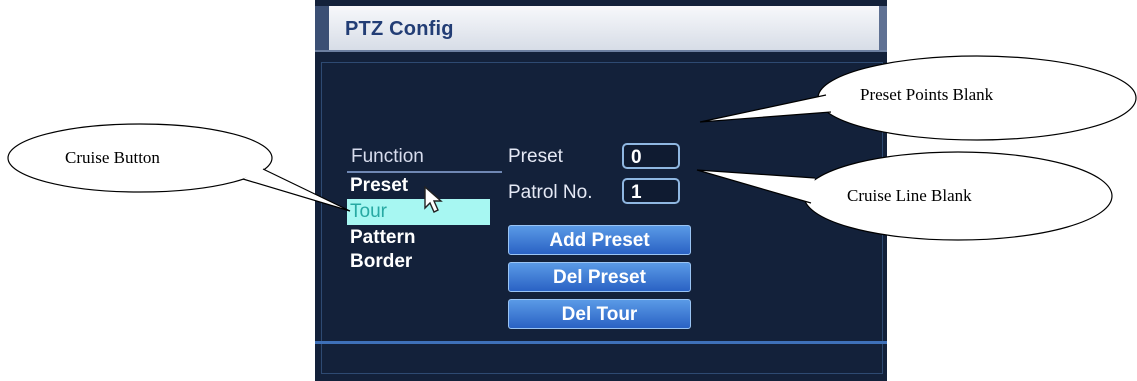 The width and height of the screenshot is (1137, 381). Describe the element at coordinates (601, 342) in the screenshot. I see `status-divider` at that location.